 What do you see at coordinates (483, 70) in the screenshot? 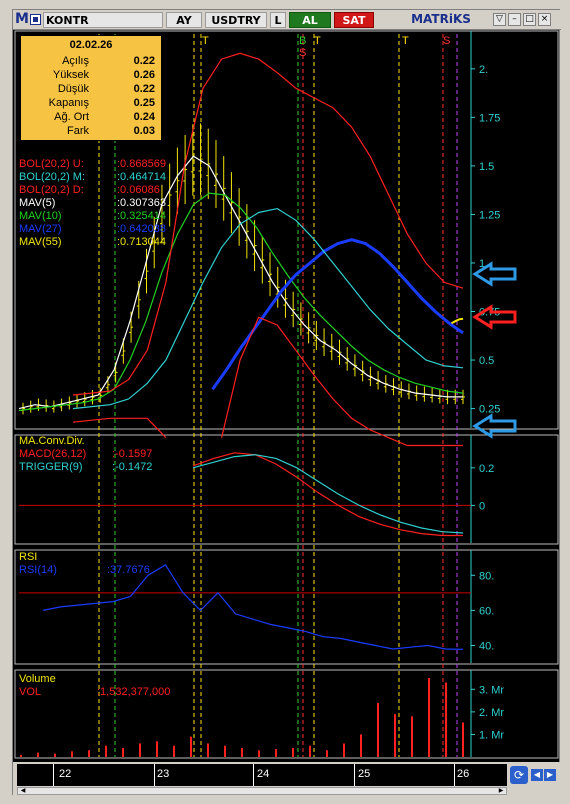
I see `y-tick-label: 2.` at bounding box center [483, 70].